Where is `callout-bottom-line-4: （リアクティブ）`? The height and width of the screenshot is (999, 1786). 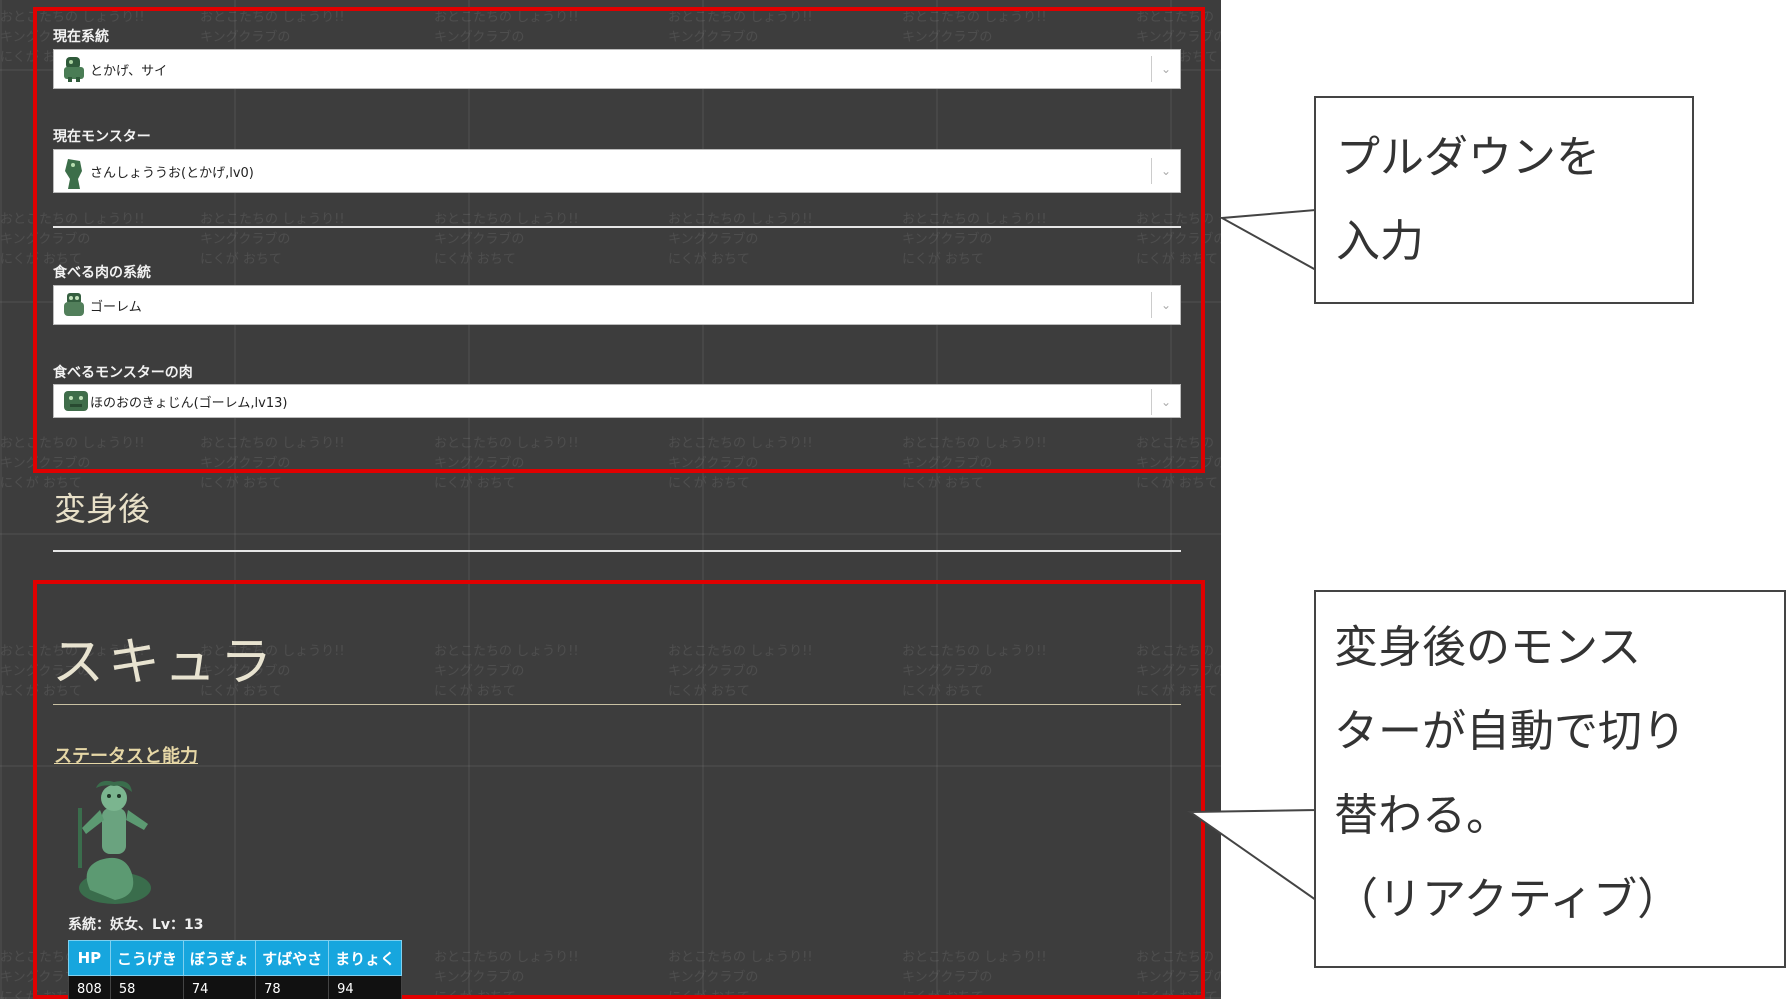
callout-bottom-line-4: （リアクティブ） is located at coordinates (1508, 899).